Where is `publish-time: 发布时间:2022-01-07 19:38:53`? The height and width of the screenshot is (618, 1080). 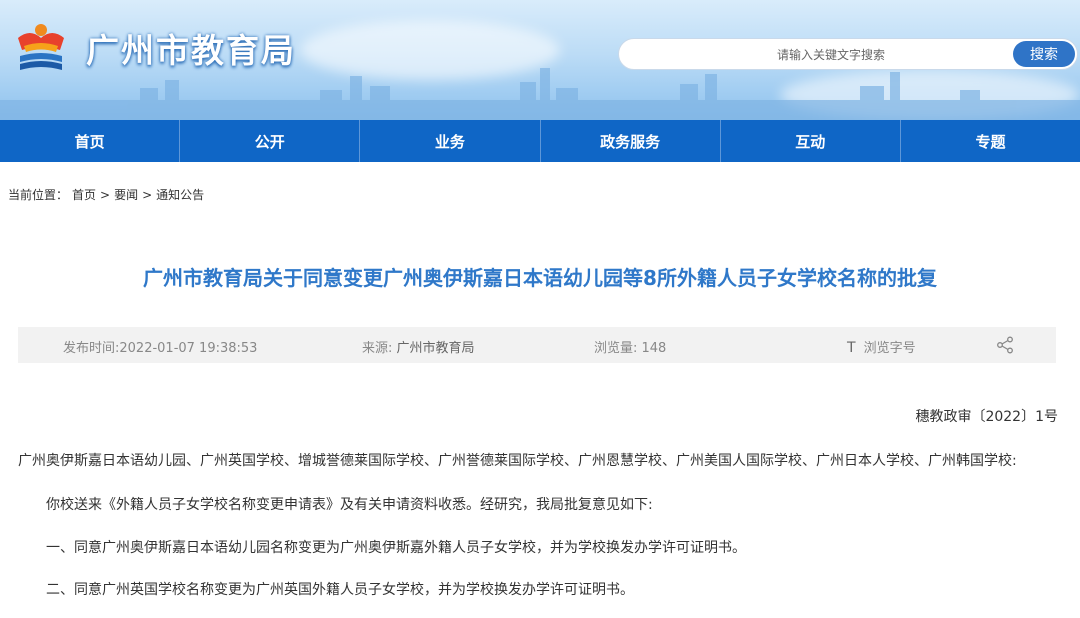 publish-time: 发布时间:2022-01-07 19:38:53 is located at coordinates (160, 348).